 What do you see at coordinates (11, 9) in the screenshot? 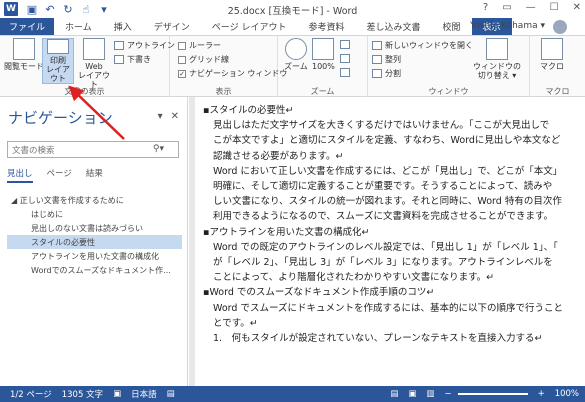
I see `word-logo-icon: W` at bounding box center [11, 9].